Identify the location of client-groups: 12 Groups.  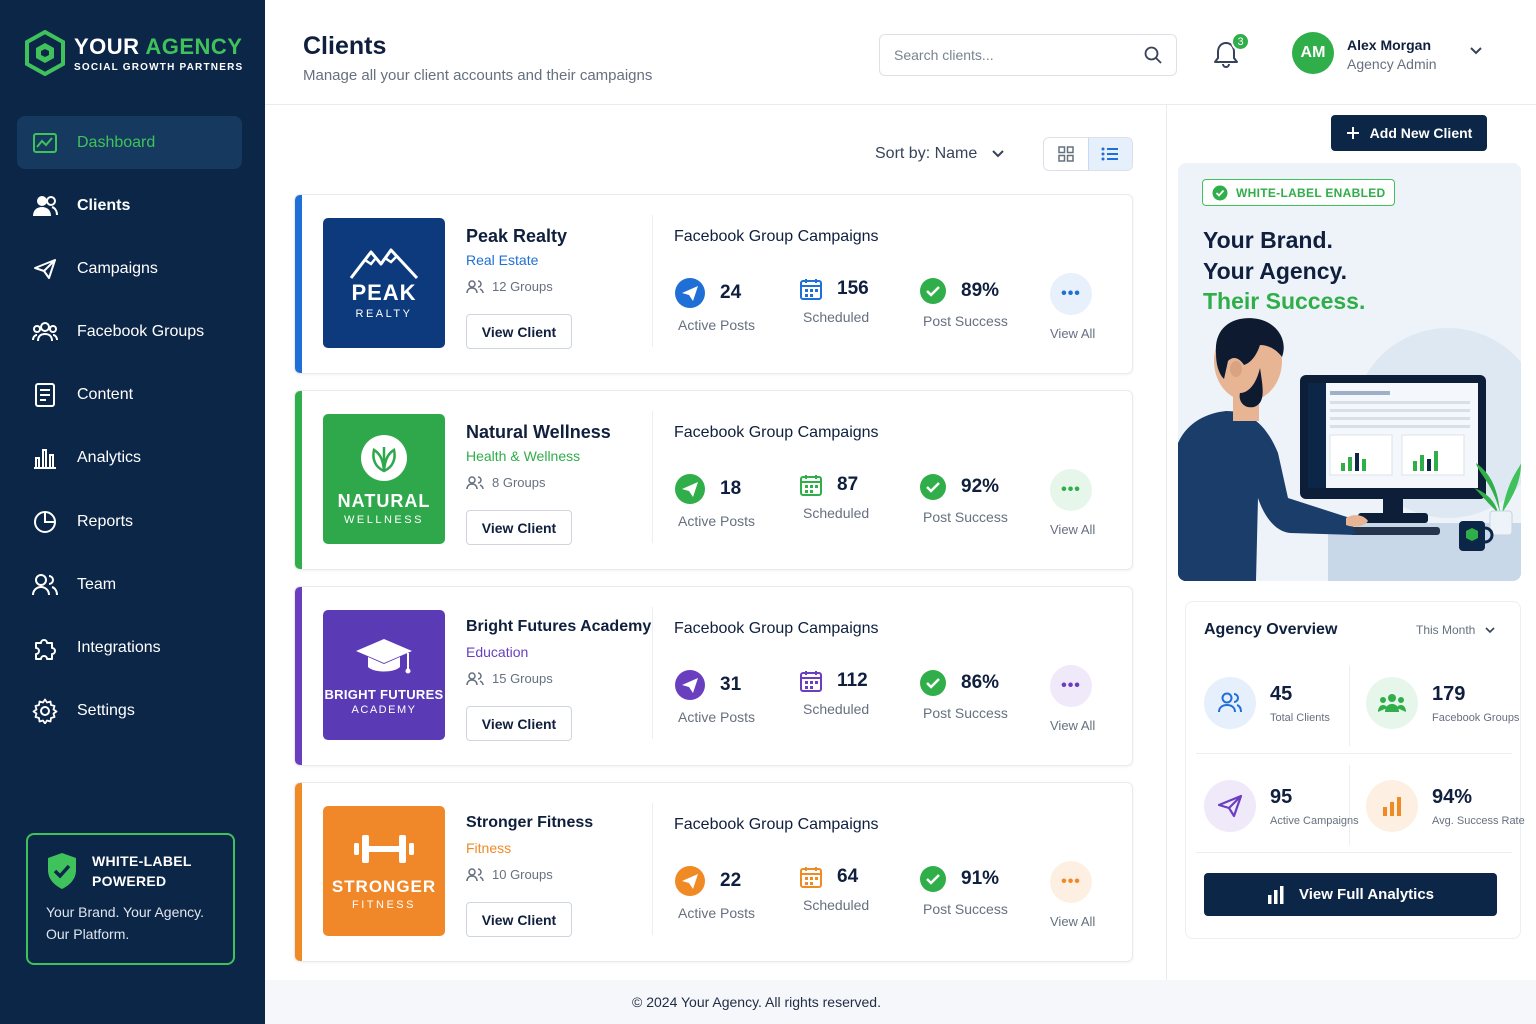
(509, 286).